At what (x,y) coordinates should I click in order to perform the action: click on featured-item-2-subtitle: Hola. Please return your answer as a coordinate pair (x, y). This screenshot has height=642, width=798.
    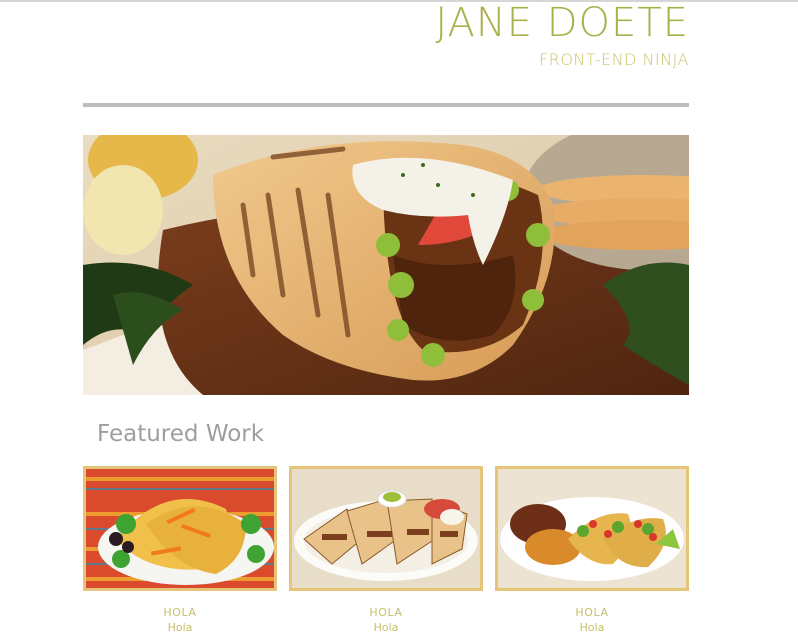
    Looking at the image, I should click on (386, 627).